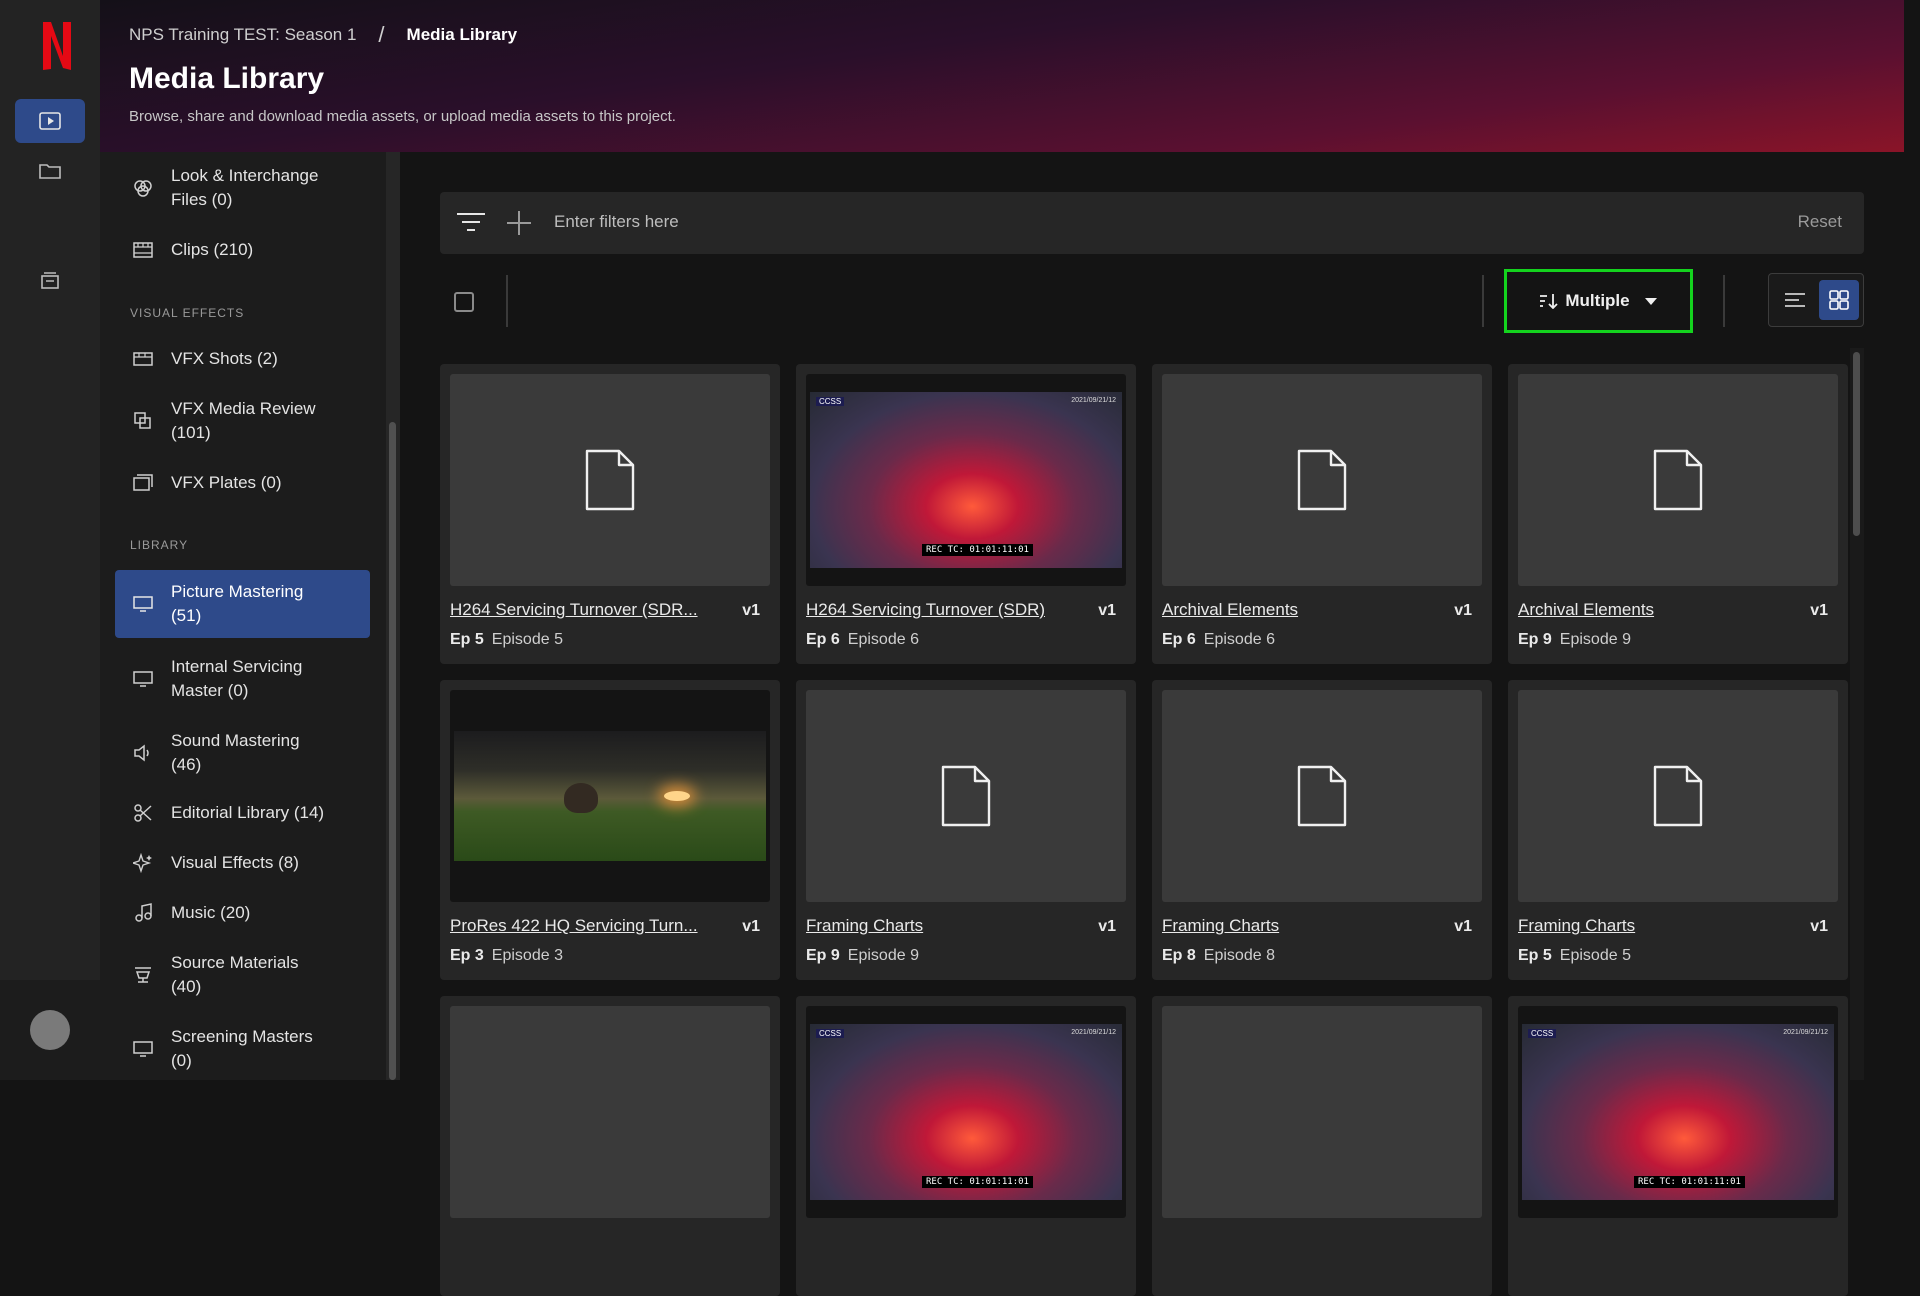 Image resolution: width=1920 pixels, height=1296 pixels. What do you see at coordinates (464, 302) in the screenshot?
I see `select-all-checkbox` at bounding box center [464, 302].